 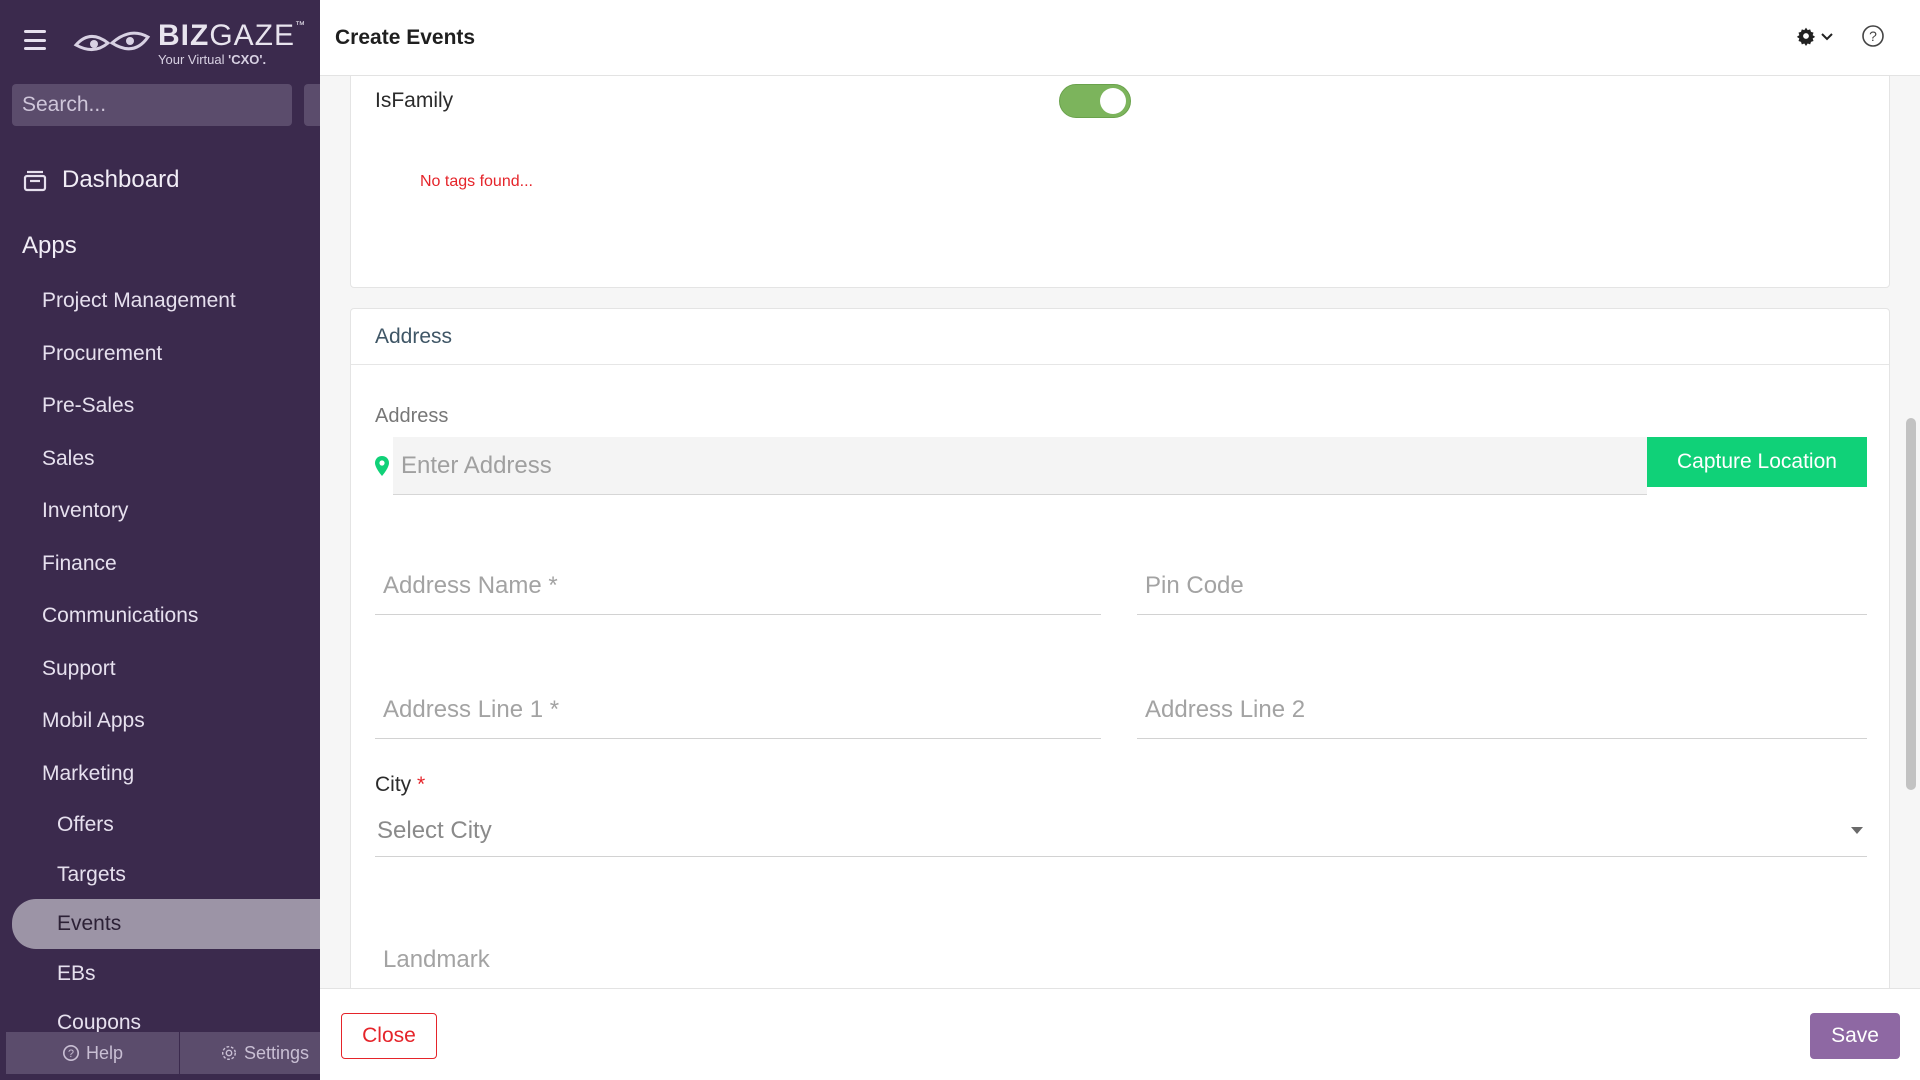 I want to click on address-line2-input, so click(x=1502, y=710).